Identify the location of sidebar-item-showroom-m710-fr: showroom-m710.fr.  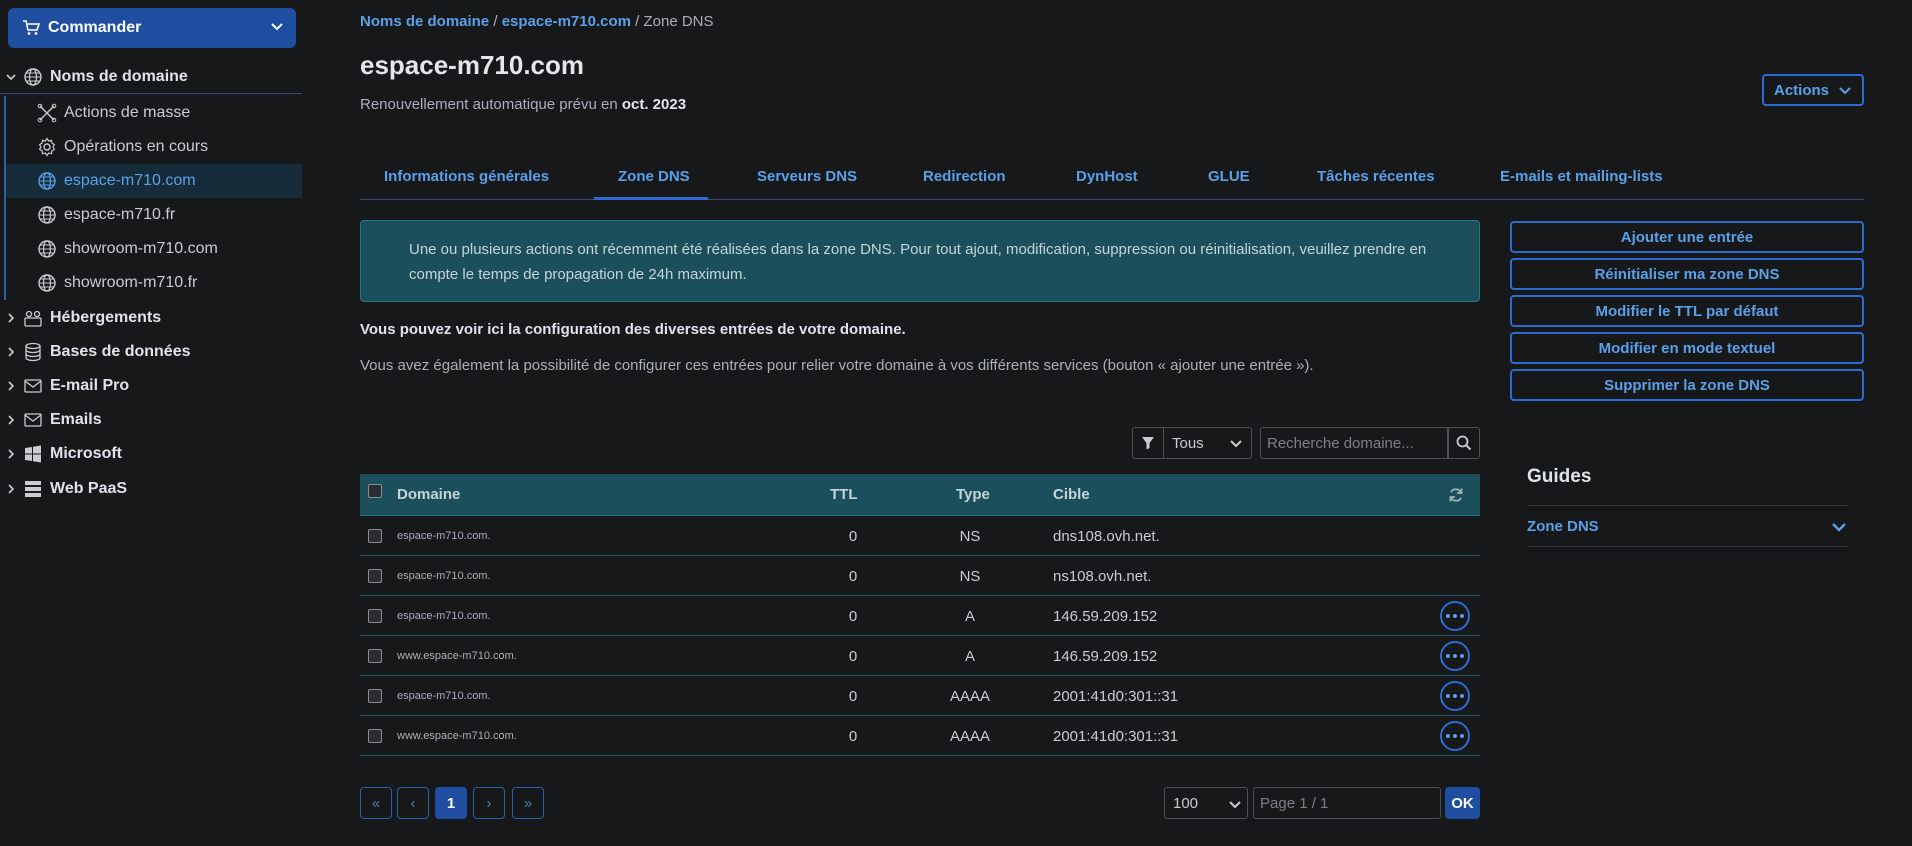
(153, 283).